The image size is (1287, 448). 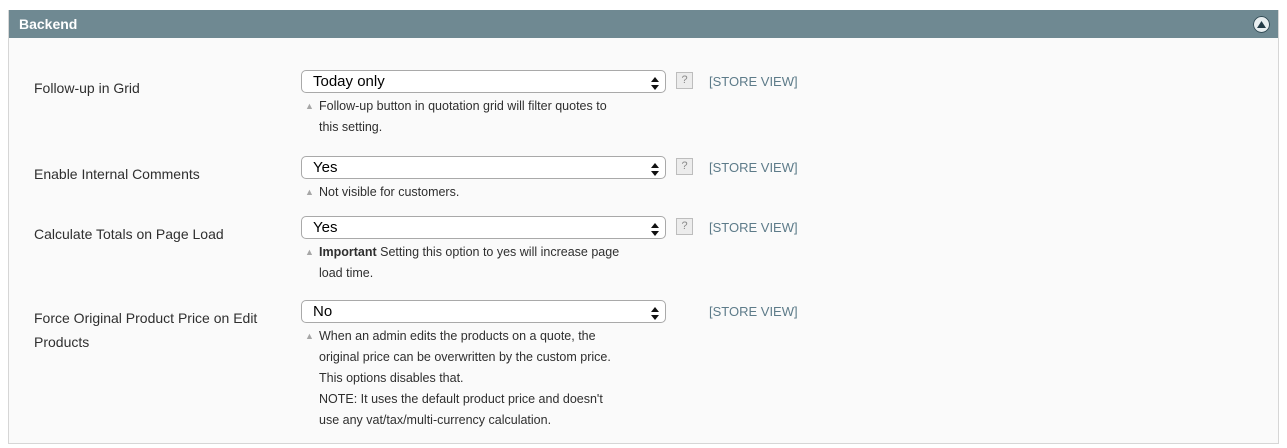 What do you see at coordinates (48, 24) in the screenshot?
I see `section-title: Backend` at bounding box center [48, 24].